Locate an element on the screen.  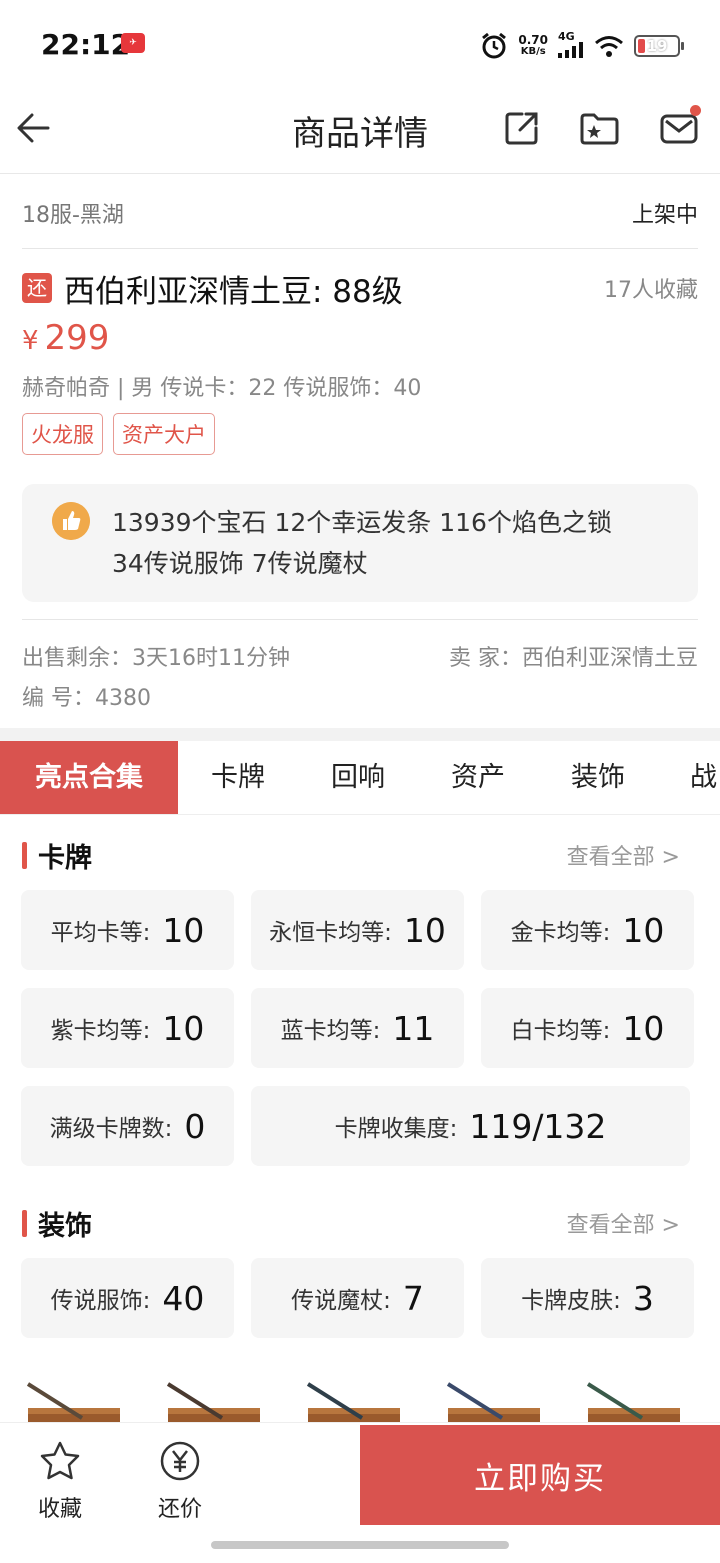
item-thumbnails is located at coordinates (360, 1398).